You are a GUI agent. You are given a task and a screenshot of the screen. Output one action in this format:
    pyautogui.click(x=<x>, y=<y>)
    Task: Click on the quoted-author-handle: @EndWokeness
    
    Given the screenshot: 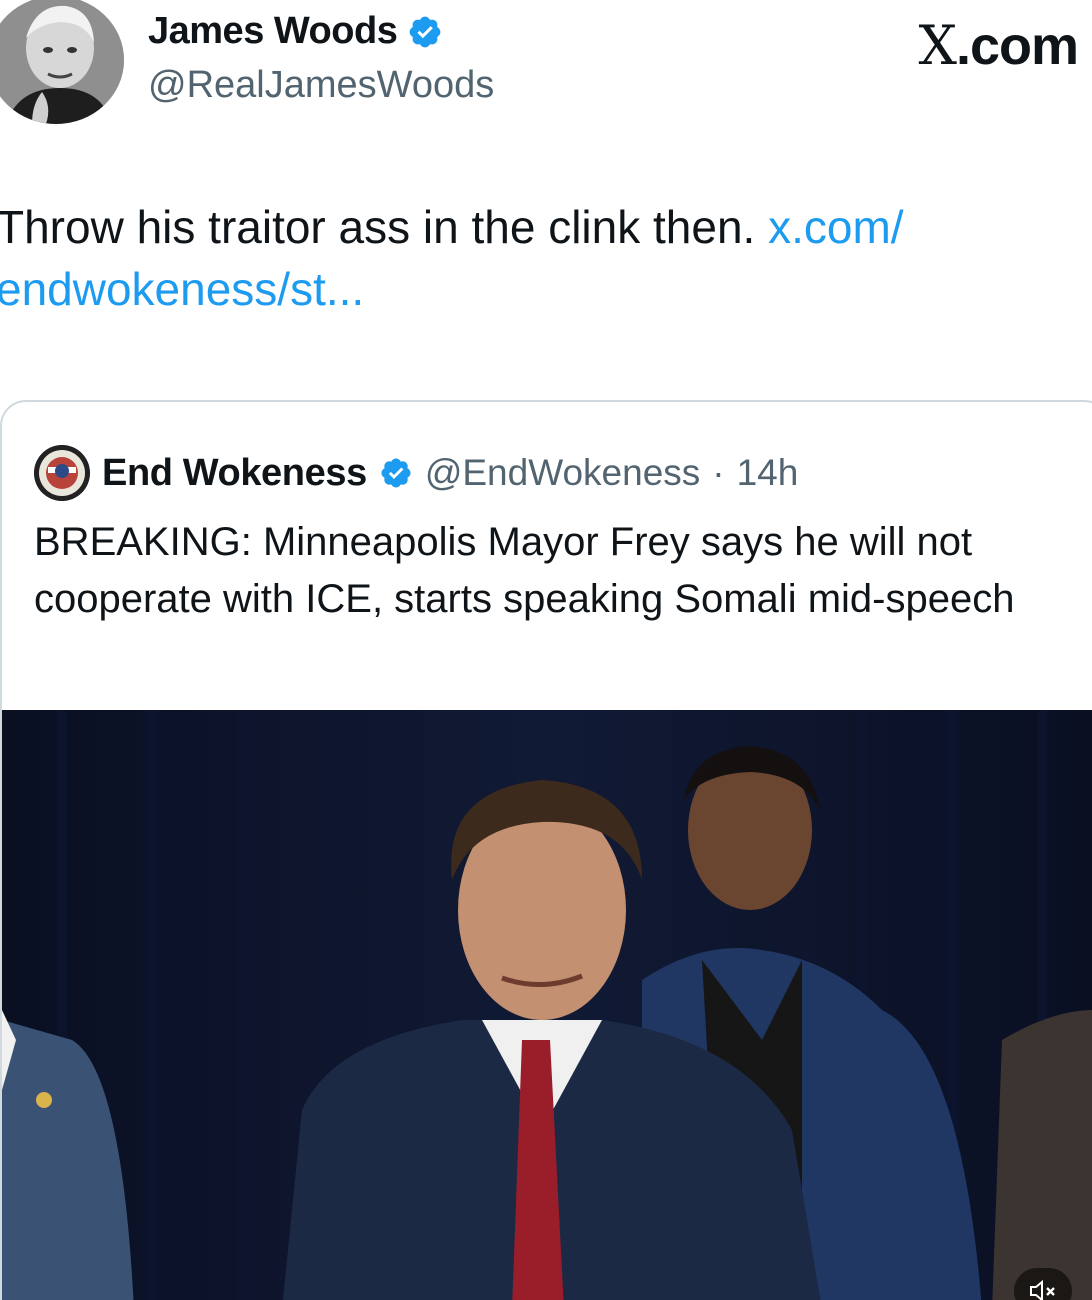 What is the action you would take?
    pyautogui.click(x=562, y=473)
    